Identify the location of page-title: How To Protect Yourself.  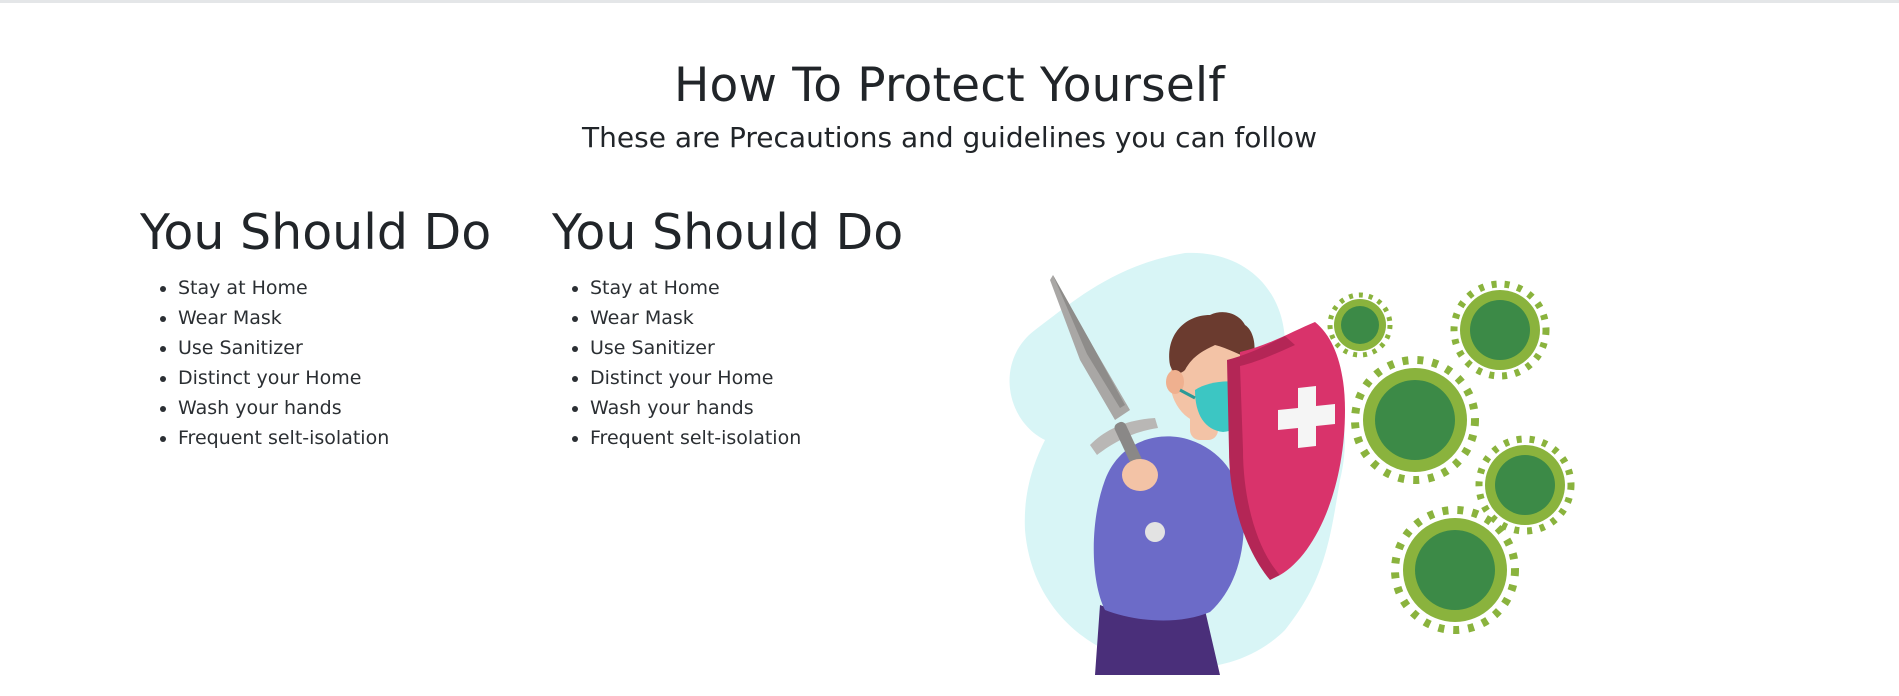
(949, 85).